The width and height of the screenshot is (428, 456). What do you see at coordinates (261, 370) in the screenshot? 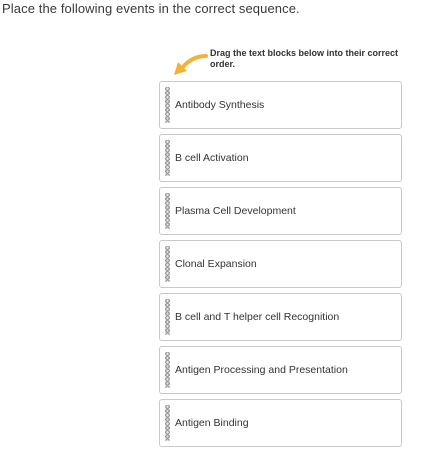
I see `block-label: Antigen Processing and Presentation` at bounding box center [261, 370].